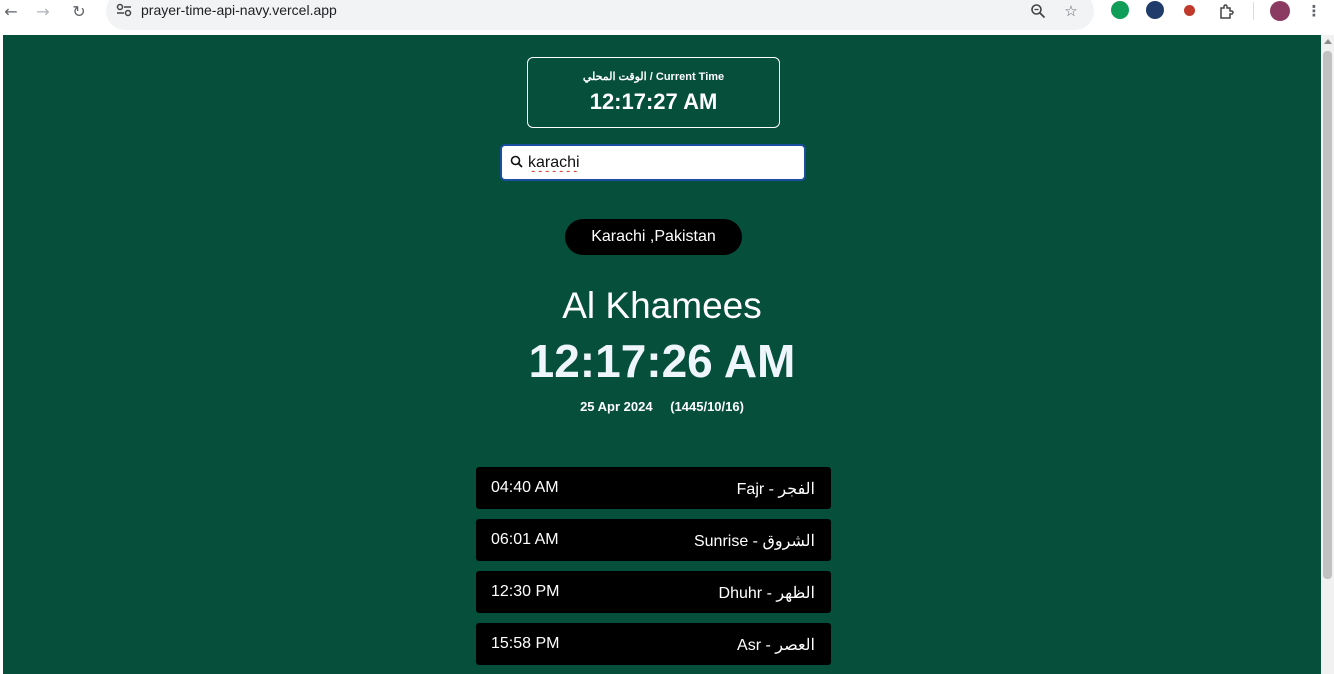 This screenshot has height=674, width=1334. I want to click on prayer-row-dhuhr: 12:30 PM Dhuhr - الظهر, so click(653, 592).